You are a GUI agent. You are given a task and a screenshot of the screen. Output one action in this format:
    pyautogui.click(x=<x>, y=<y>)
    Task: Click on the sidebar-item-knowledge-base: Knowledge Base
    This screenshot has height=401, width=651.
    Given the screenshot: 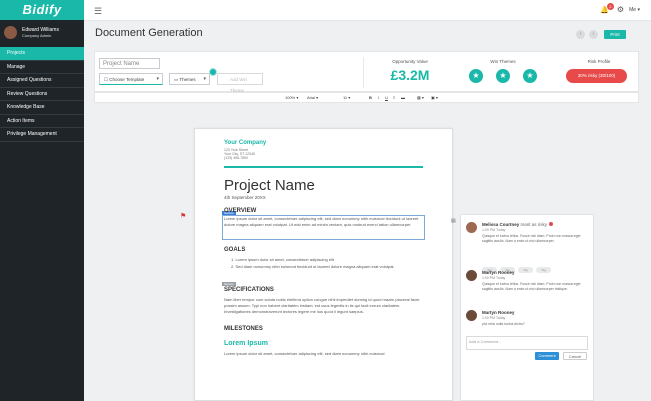 What is the action you would take?
    pyautogui.click(x=42, y=108)
    